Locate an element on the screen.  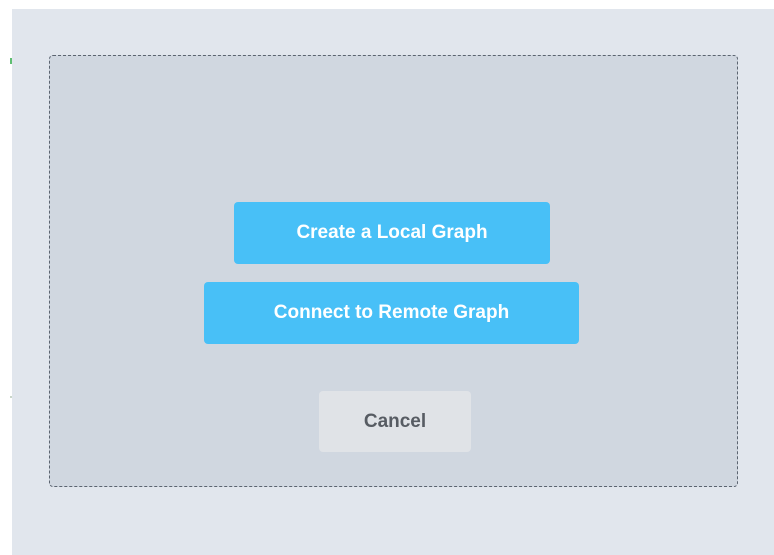
background-edge-marker is located at coordinates (11, 61).